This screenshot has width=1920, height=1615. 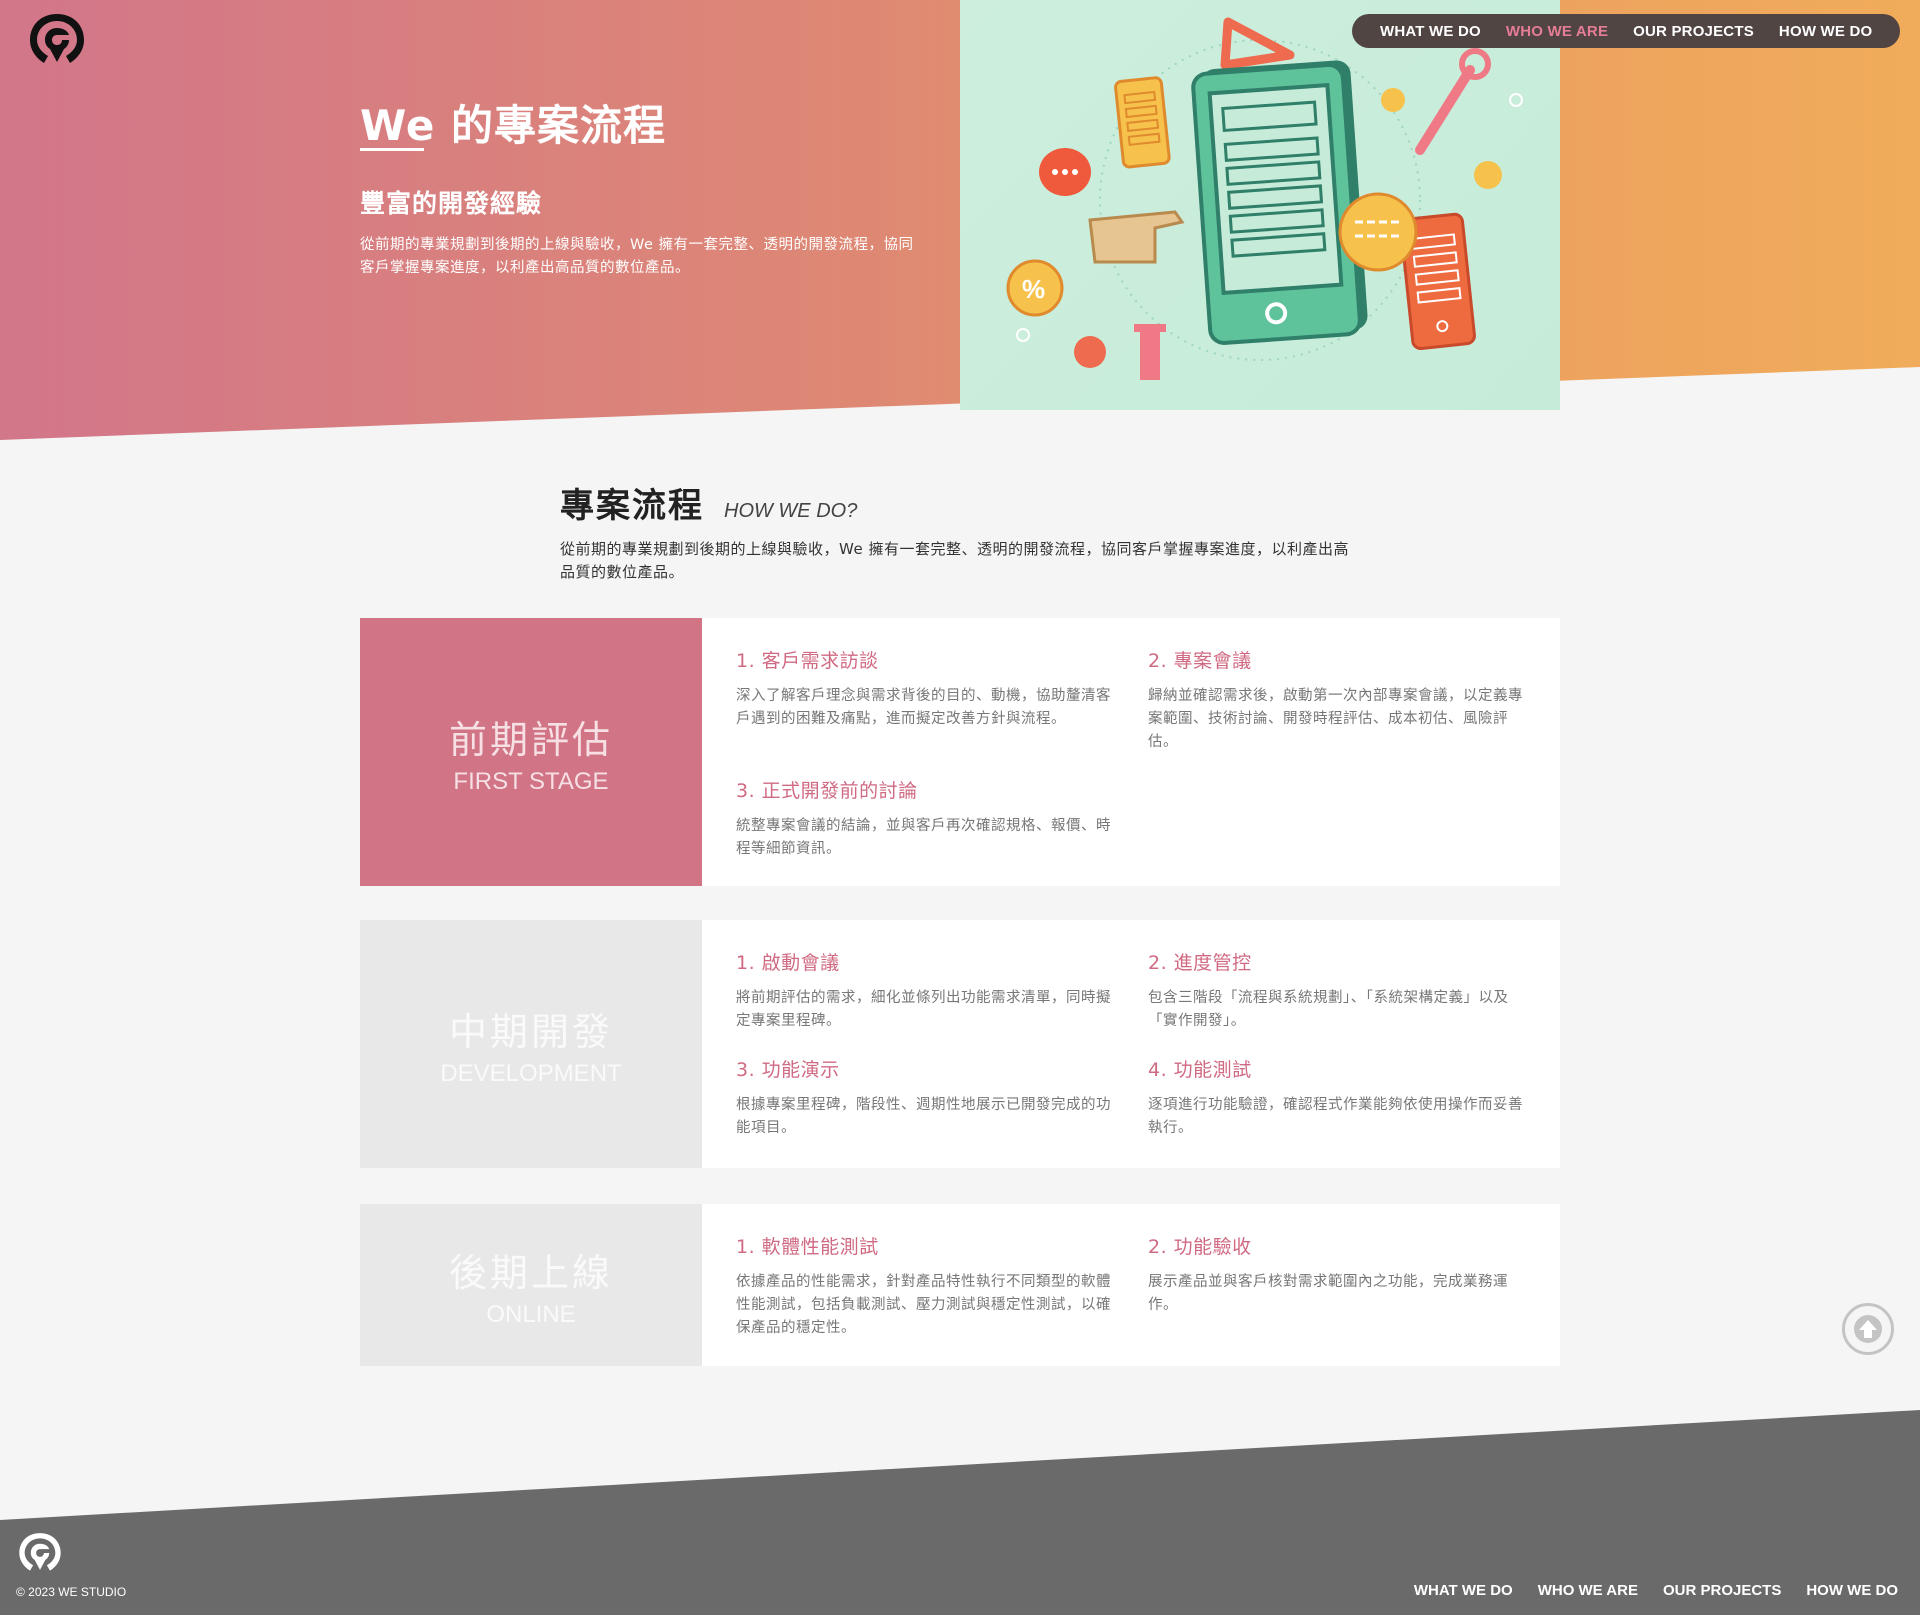 What do you see at coordinates (1557, 31) in the screenshot?
I see `nav-who-we-are: WHO WE ARE` at bounding box center [1557, 31].